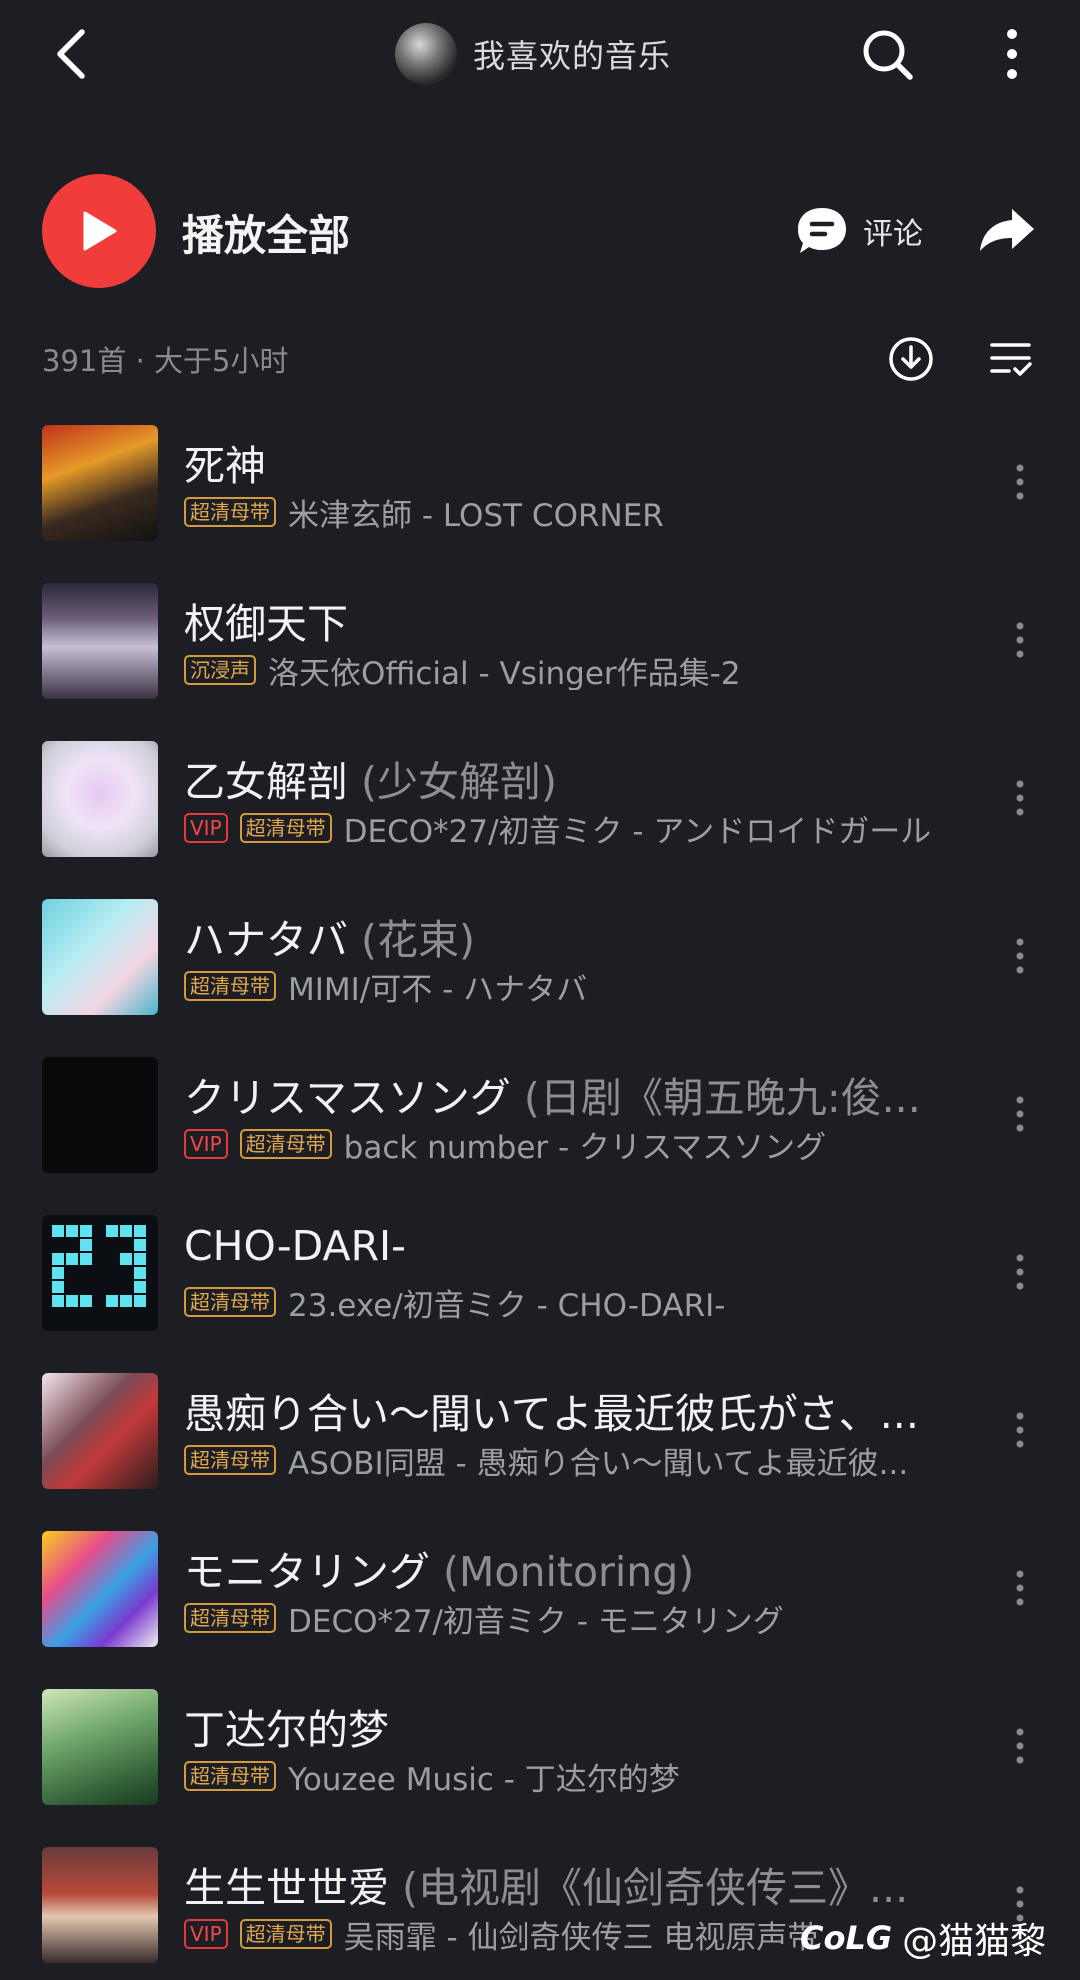  I want to click on song-subtitle: 沉浸声 洛天依Official - Vsinger作品集-2, so click(569, 670).